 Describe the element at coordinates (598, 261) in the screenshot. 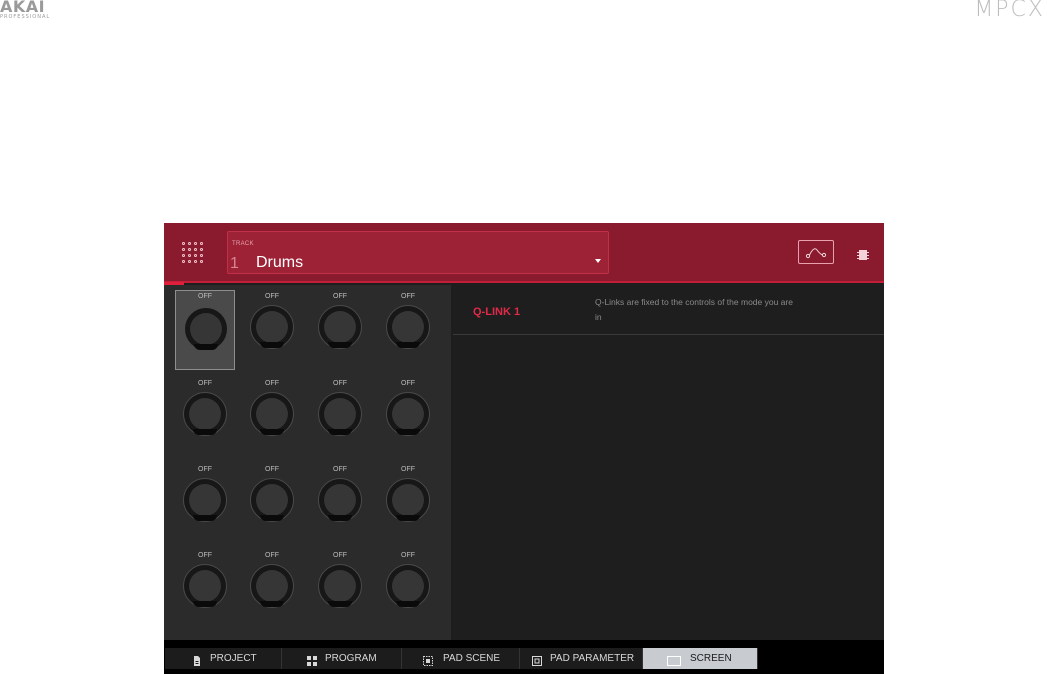

I see `dropdown-arrow-icon` at that location.